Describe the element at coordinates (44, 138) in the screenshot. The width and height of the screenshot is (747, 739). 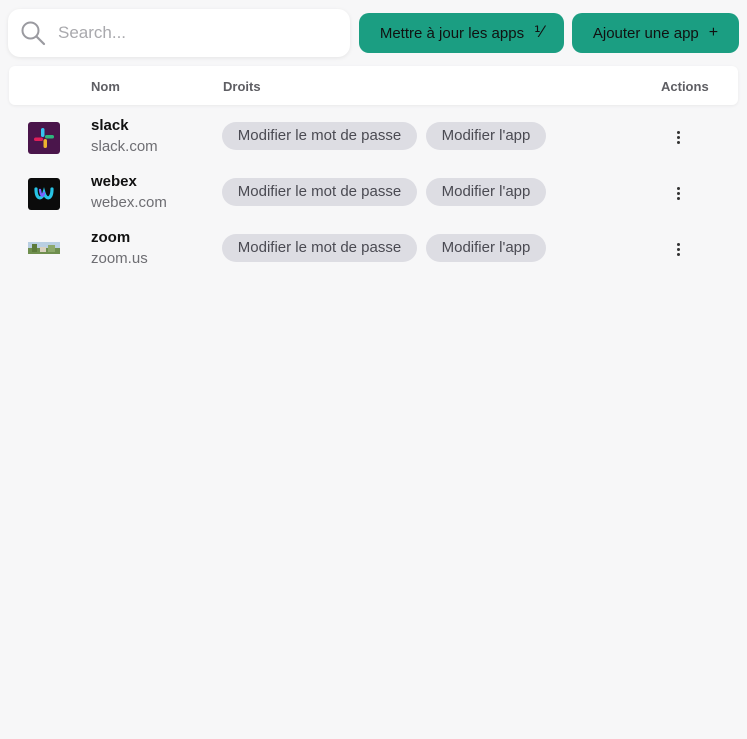
I see `slack-logo-icon` at that location.